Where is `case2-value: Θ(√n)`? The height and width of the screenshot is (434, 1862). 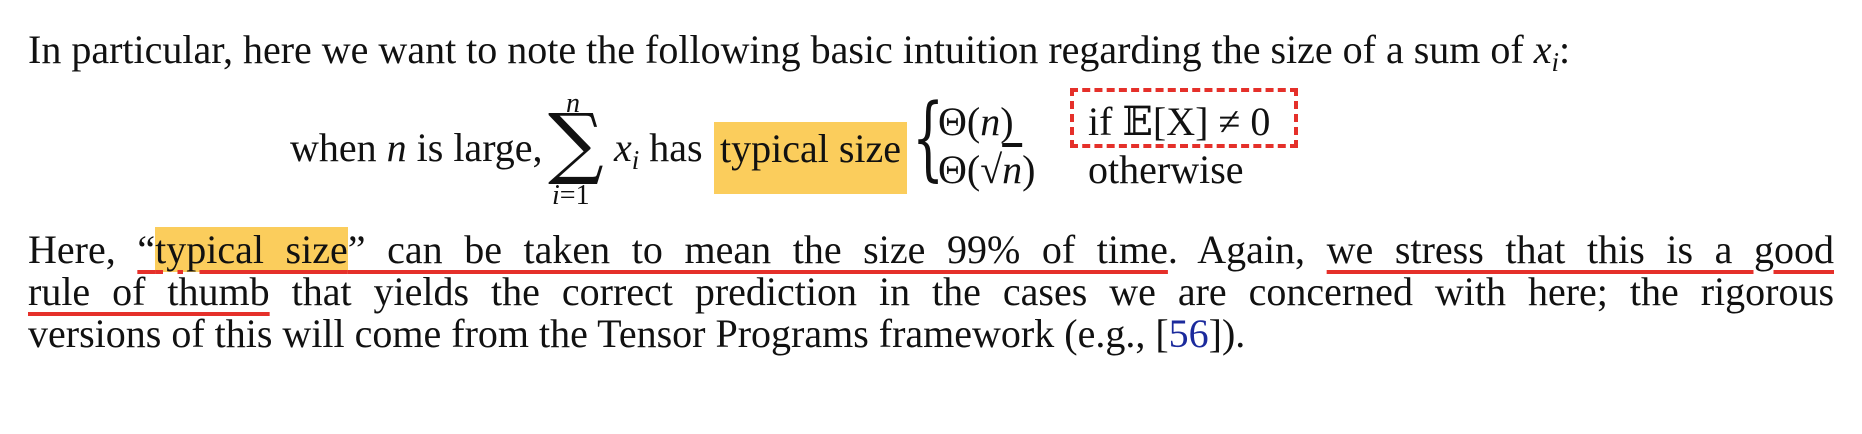
case2-value: Θ(√n) is located at coordinates (987, 169).